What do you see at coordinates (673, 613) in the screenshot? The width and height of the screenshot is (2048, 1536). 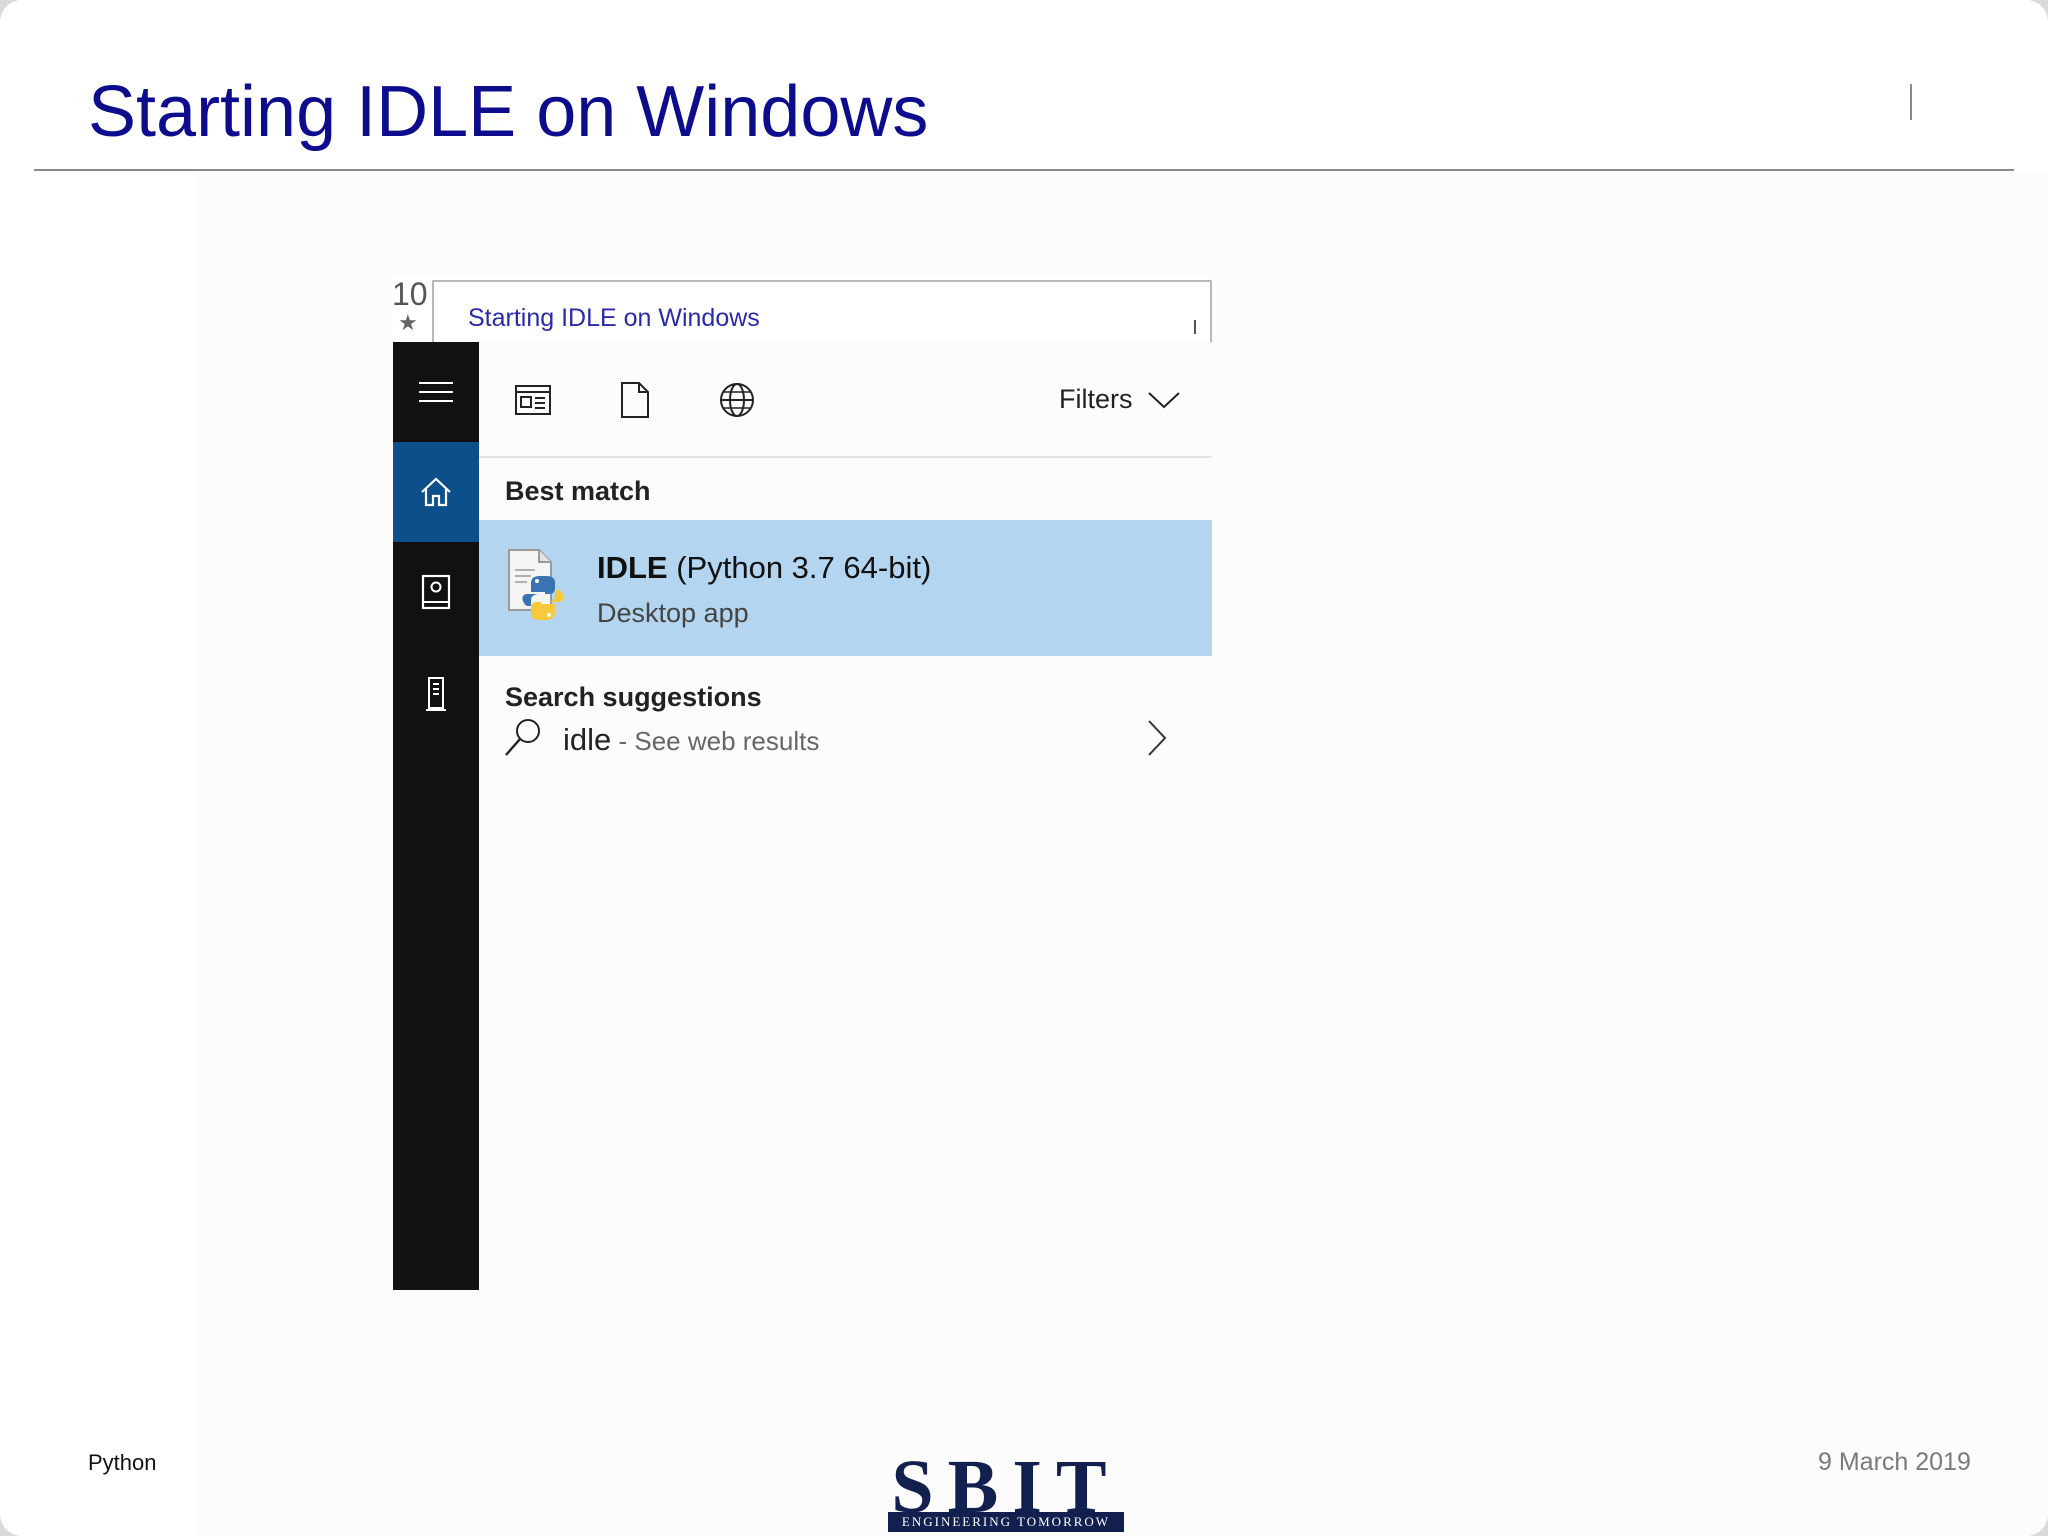 I see `app-kind: Desktop app` at bounding box center [673, 613].